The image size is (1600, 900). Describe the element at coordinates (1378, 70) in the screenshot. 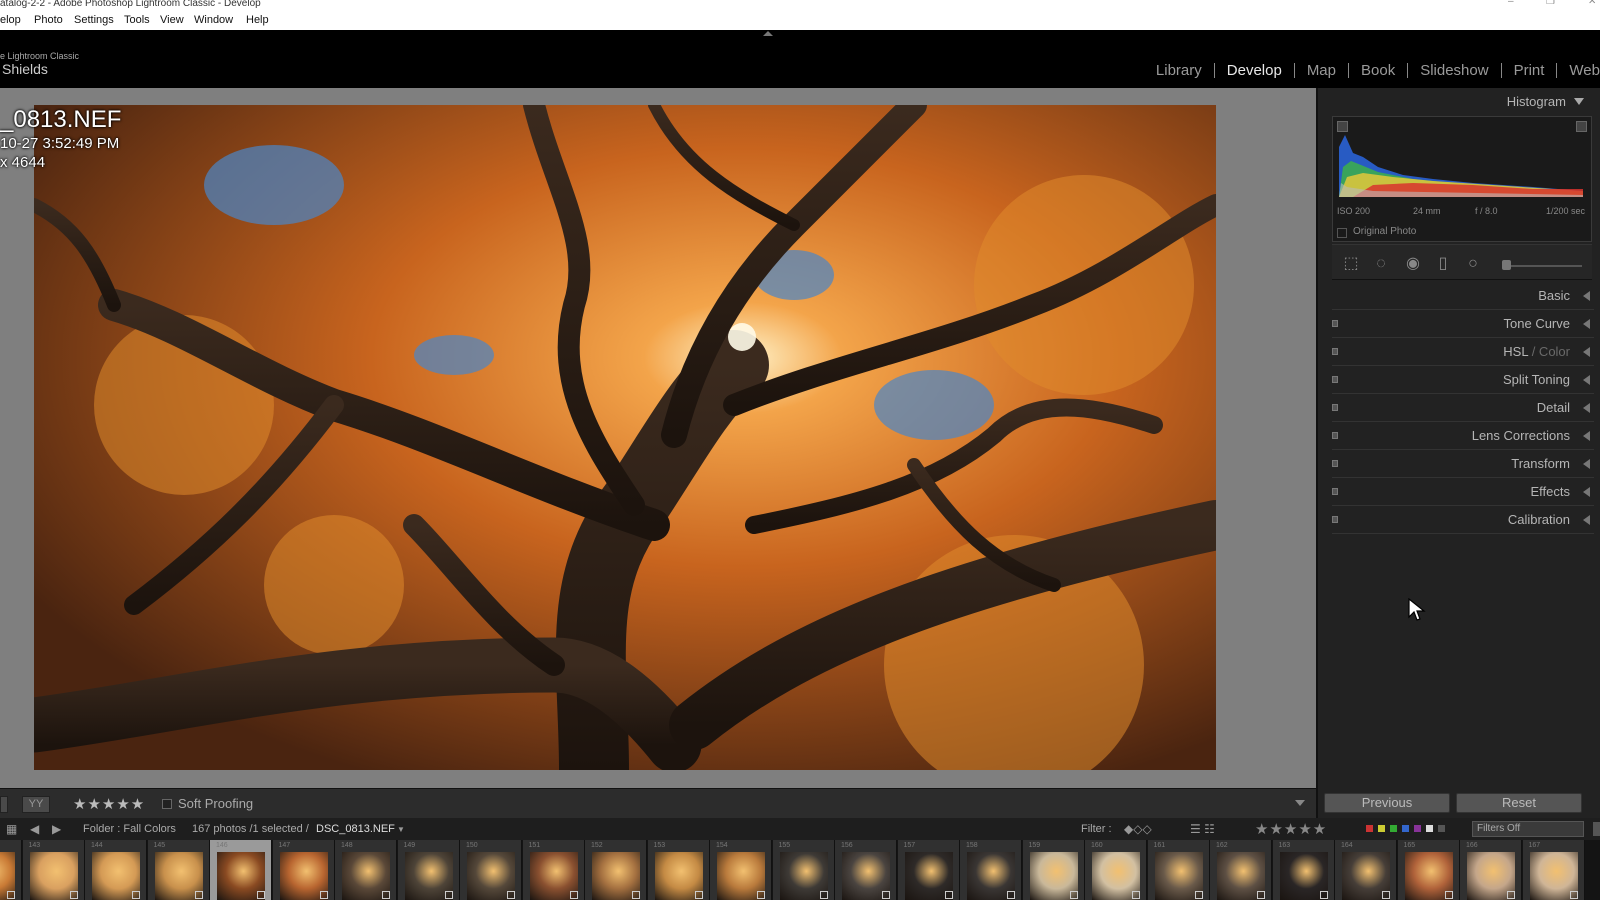

I see `module-book: Book` at that location.